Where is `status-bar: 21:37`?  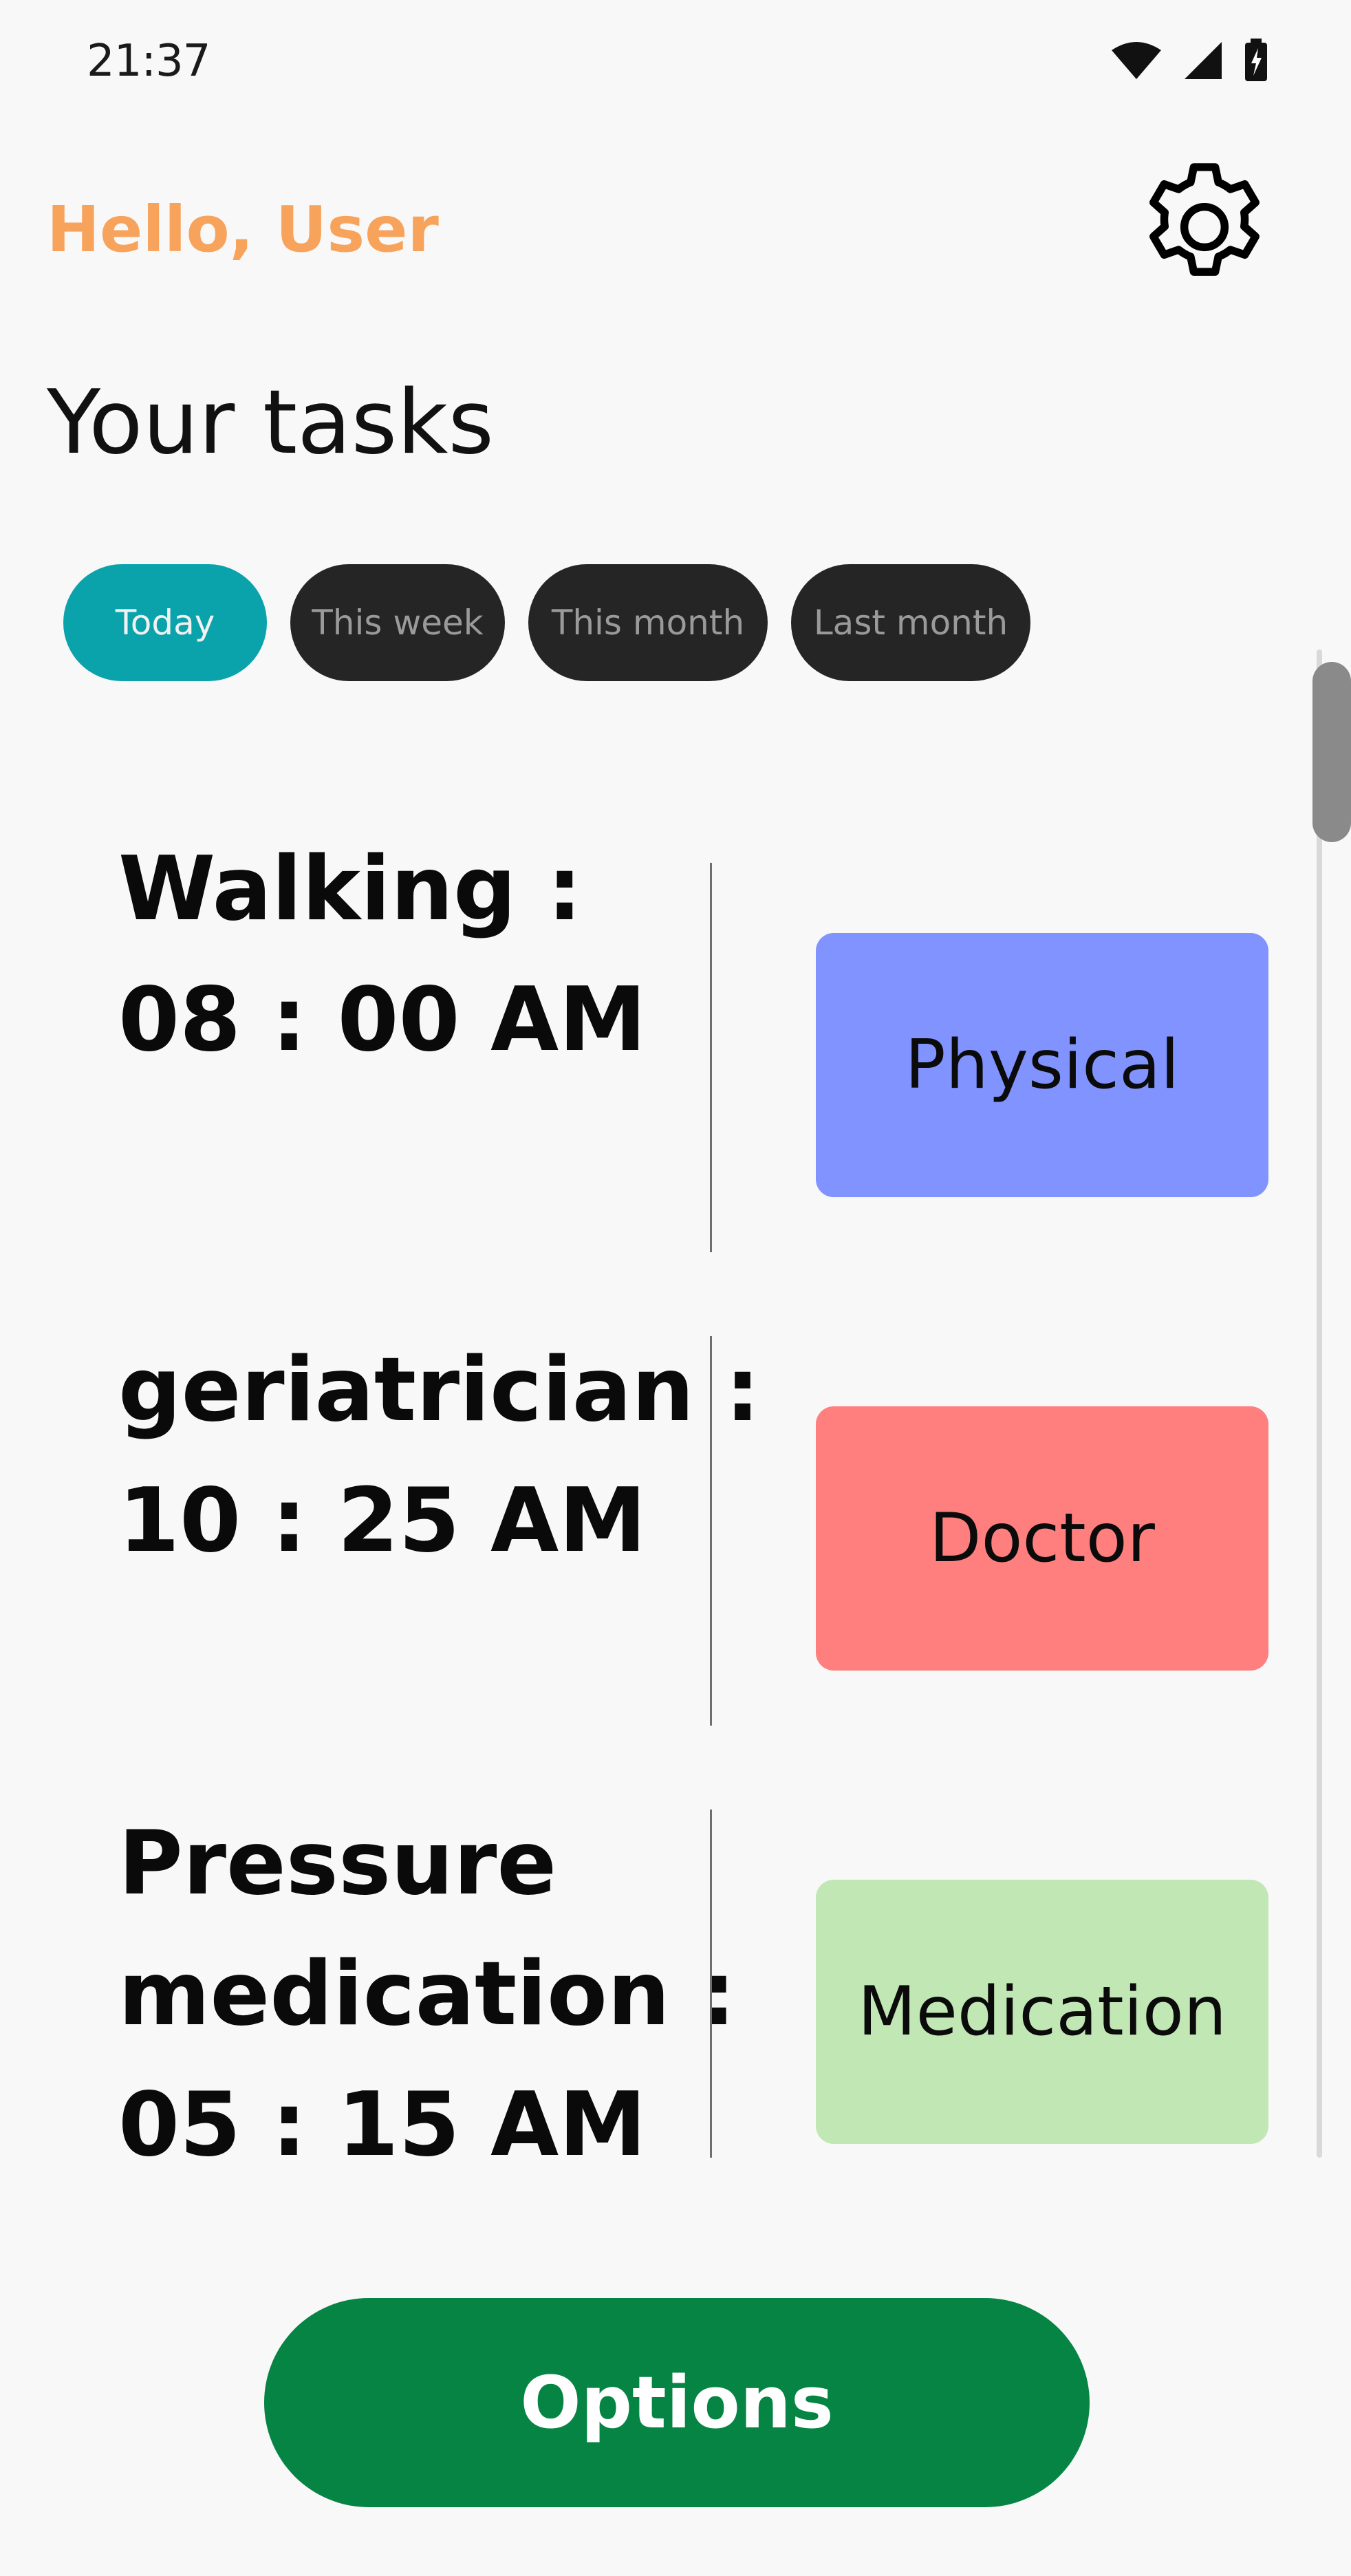
status-bar: 21:37 is located at coordinates (675, 62).